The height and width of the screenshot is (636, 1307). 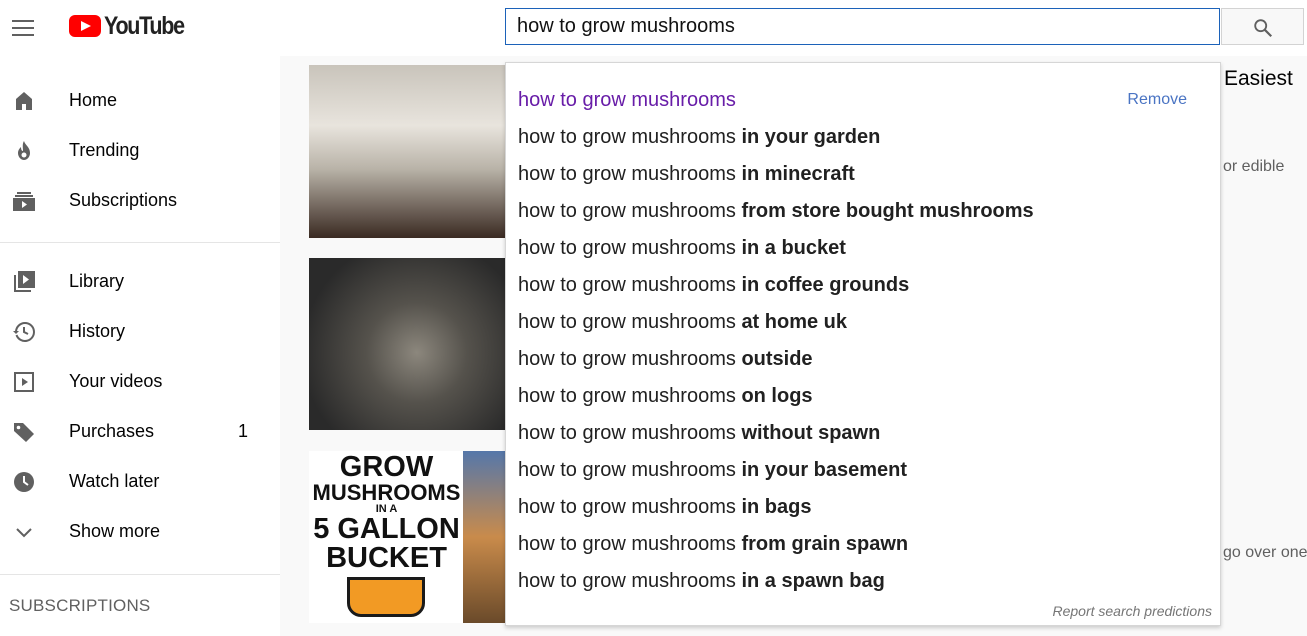 What do you see at coordinates (1258, 79) in the screenshot?
I see `video-title: Easiest` at bounding box center [1258, 79].